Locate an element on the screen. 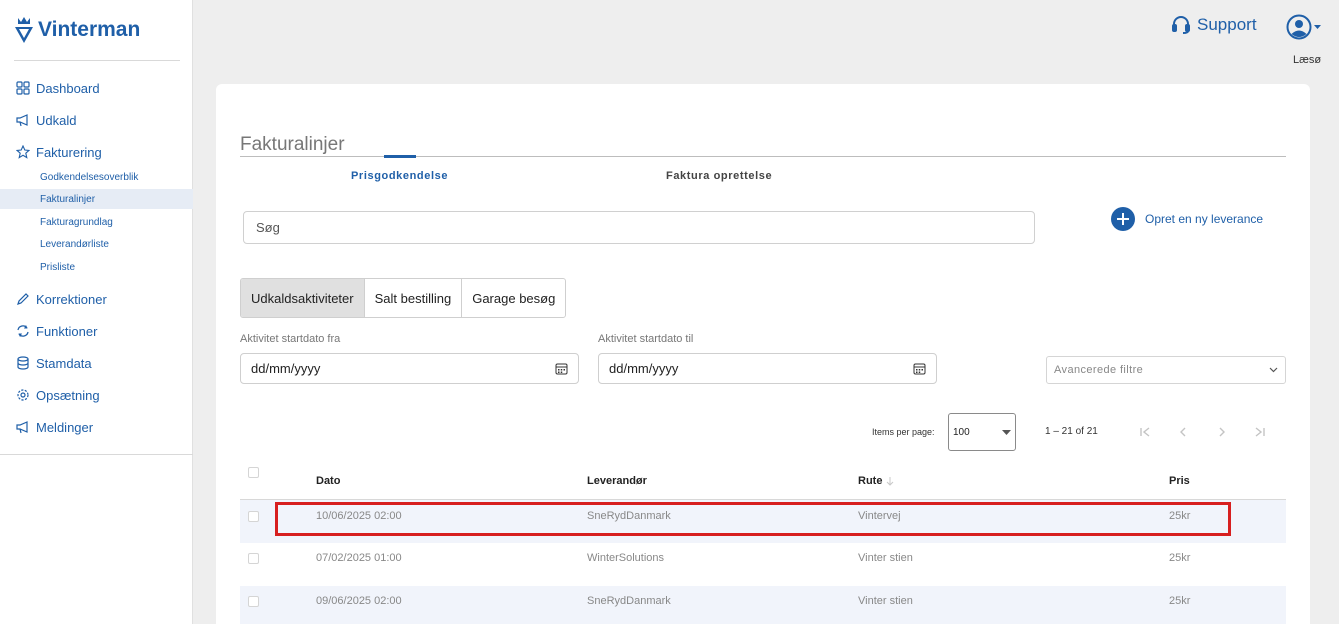  chevron-down-icon is located at coordinates (1273, 370).